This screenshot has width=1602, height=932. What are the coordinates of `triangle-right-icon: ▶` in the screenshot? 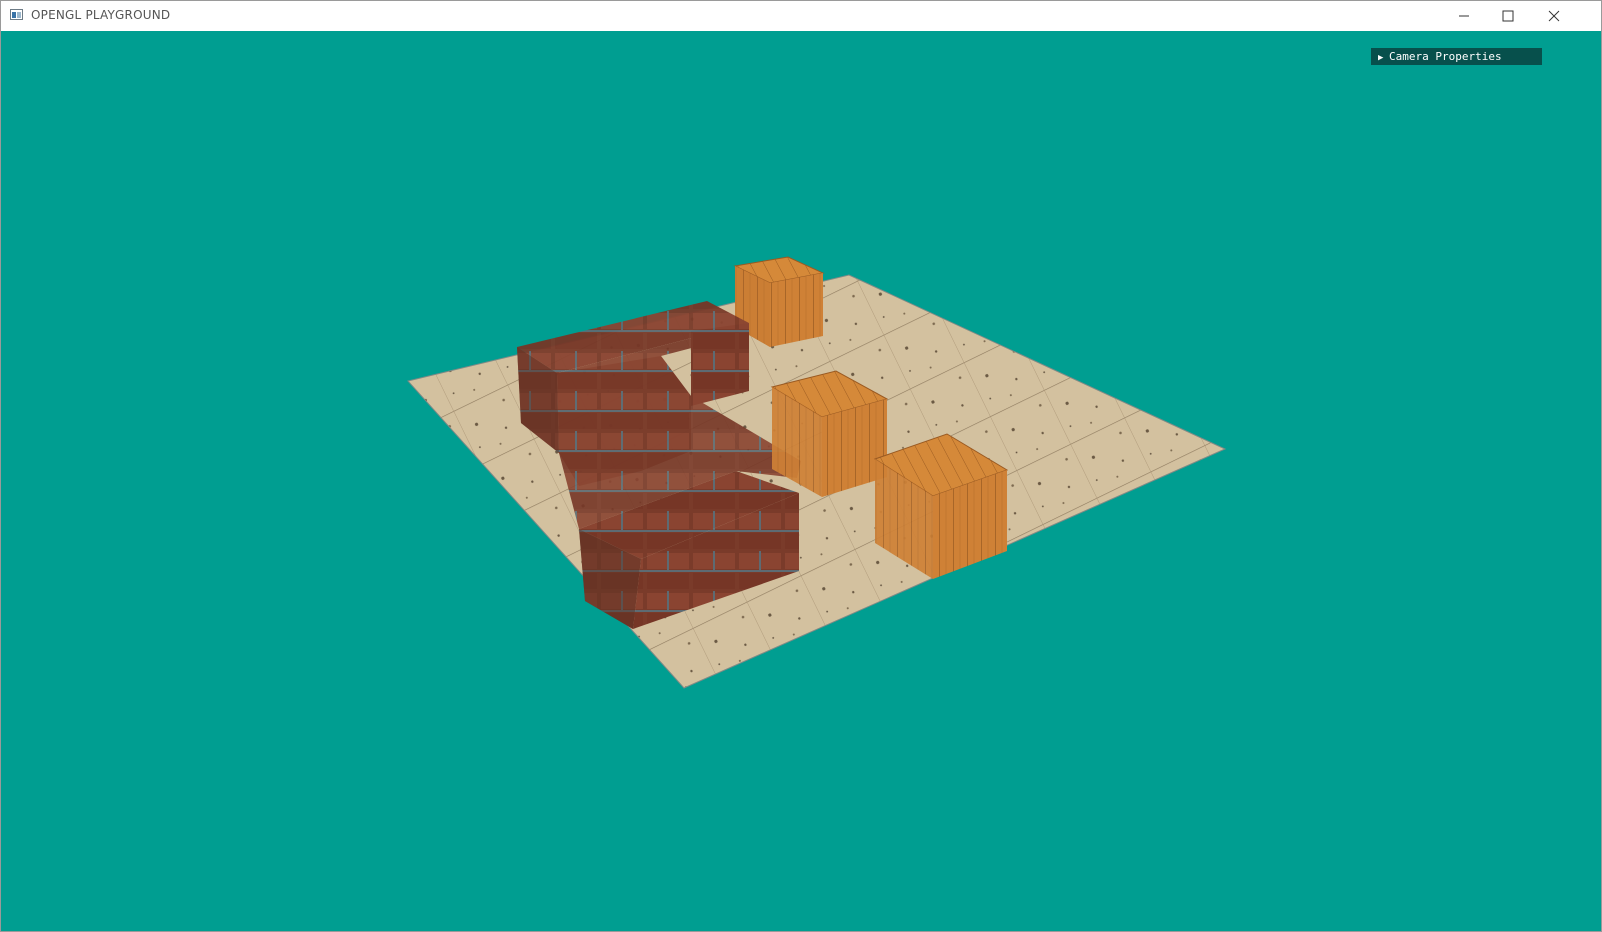 It's located at (1381, 58).